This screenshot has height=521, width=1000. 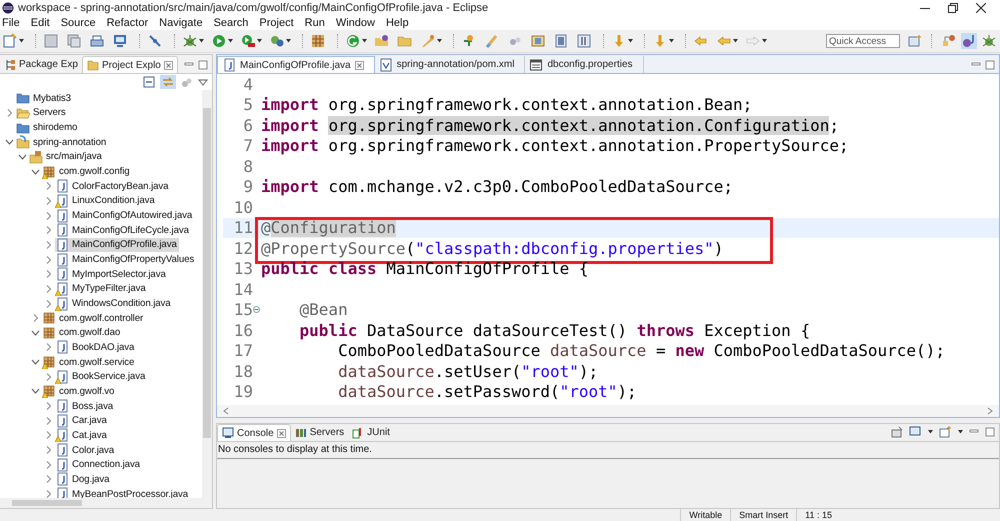 I want to click on line-number: 7, so click(x=247, y=146).